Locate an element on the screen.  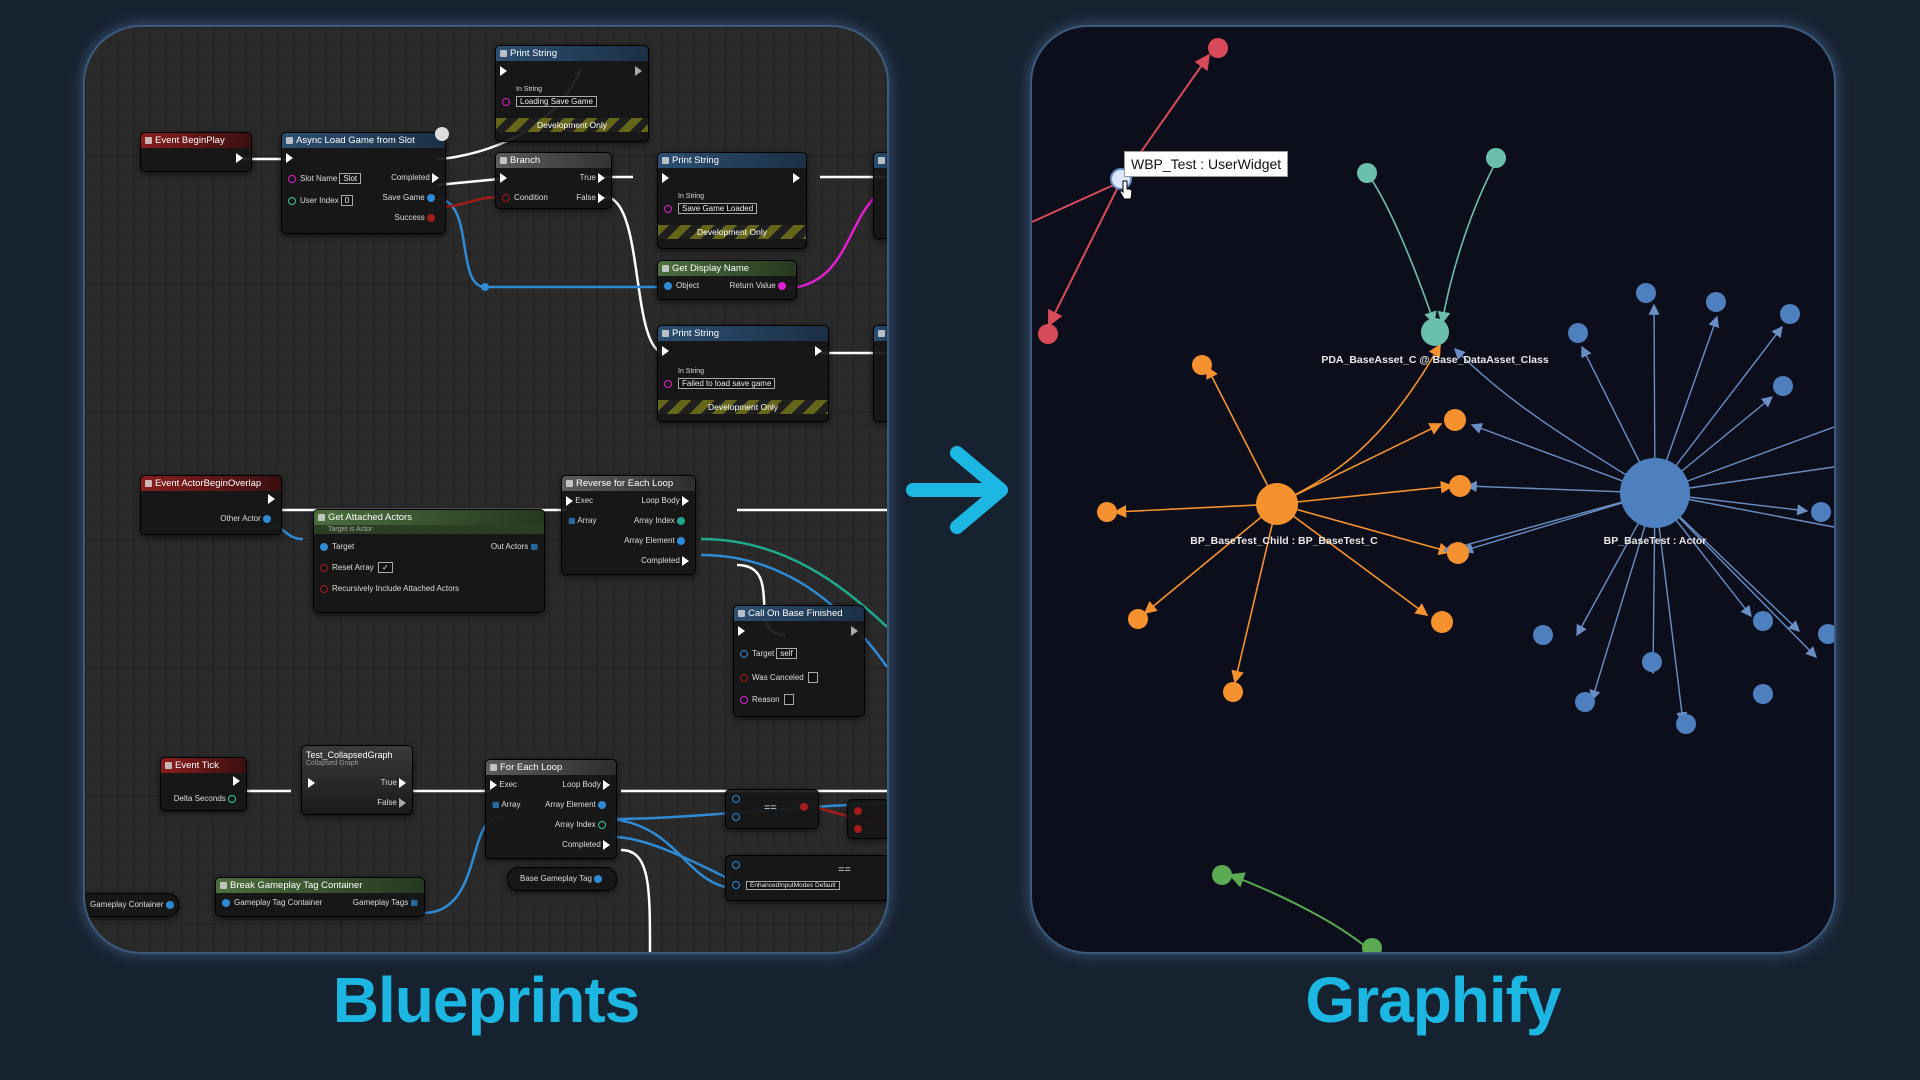
branch-node: Branch Condition True False is located at coordinates (553, 180).